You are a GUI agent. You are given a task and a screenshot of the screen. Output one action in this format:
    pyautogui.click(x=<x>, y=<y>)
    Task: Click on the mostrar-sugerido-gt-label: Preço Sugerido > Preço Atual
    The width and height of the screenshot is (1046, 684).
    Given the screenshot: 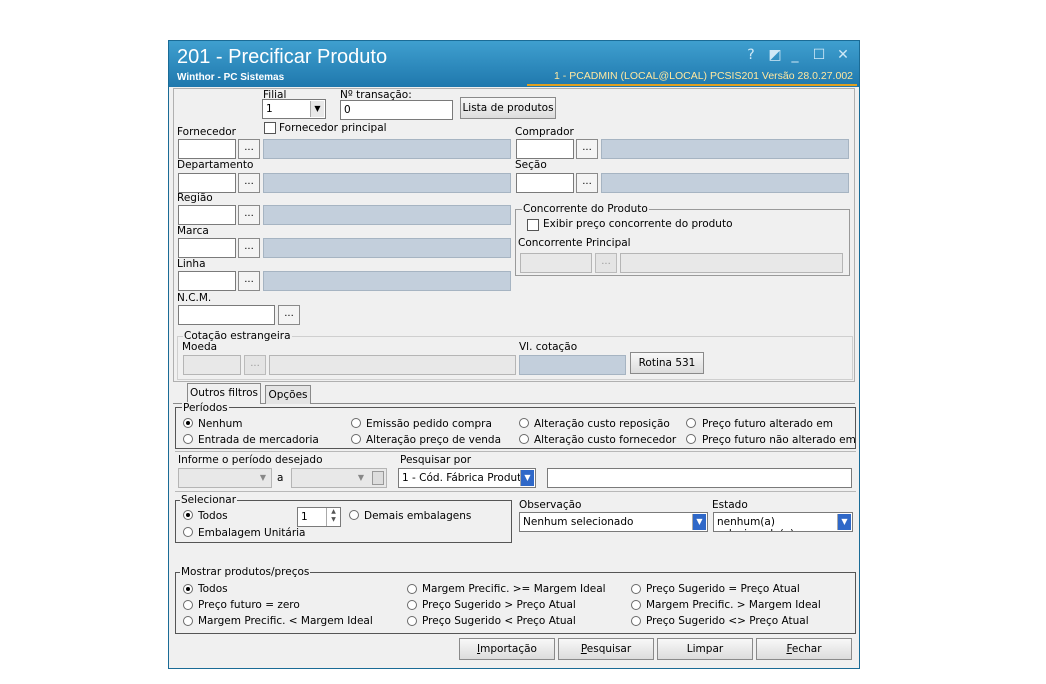 What is the action you would take?
    pyautogui.click(x=499, y=605)
    